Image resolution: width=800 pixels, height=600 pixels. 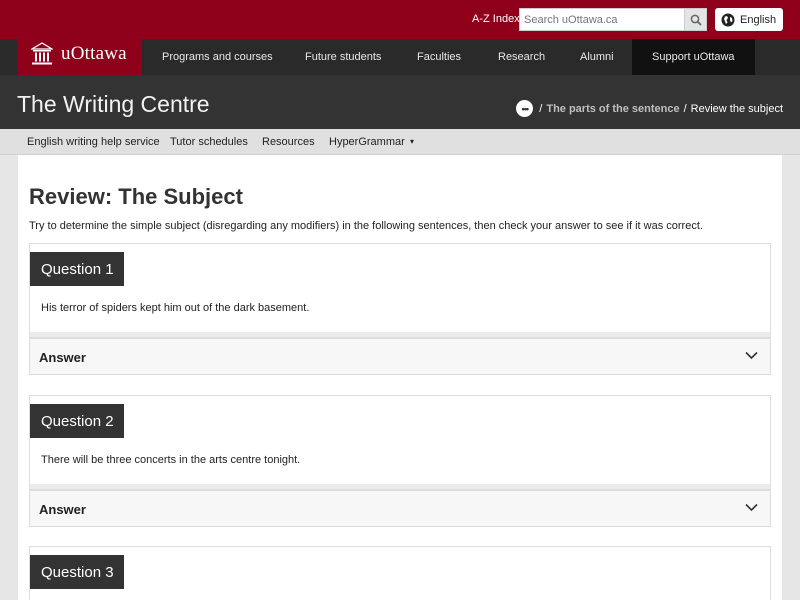 What do you see at coordinates (288, 142) in the screenshot?
I see `subnav-resources: Resources` at bounding box center [288, 142].